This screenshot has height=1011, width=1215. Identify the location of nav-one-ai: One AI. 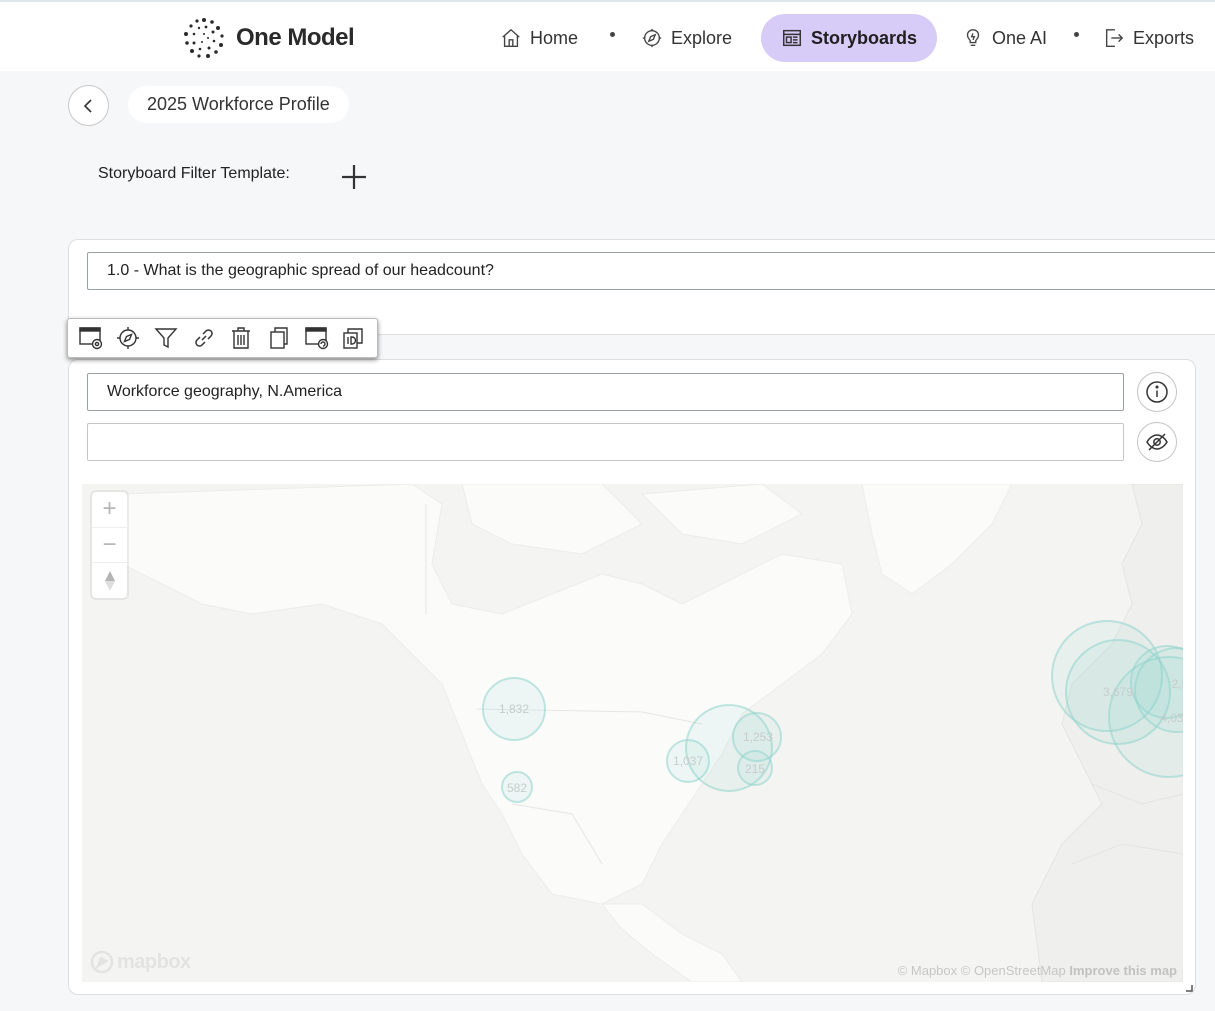
(1004, 38).